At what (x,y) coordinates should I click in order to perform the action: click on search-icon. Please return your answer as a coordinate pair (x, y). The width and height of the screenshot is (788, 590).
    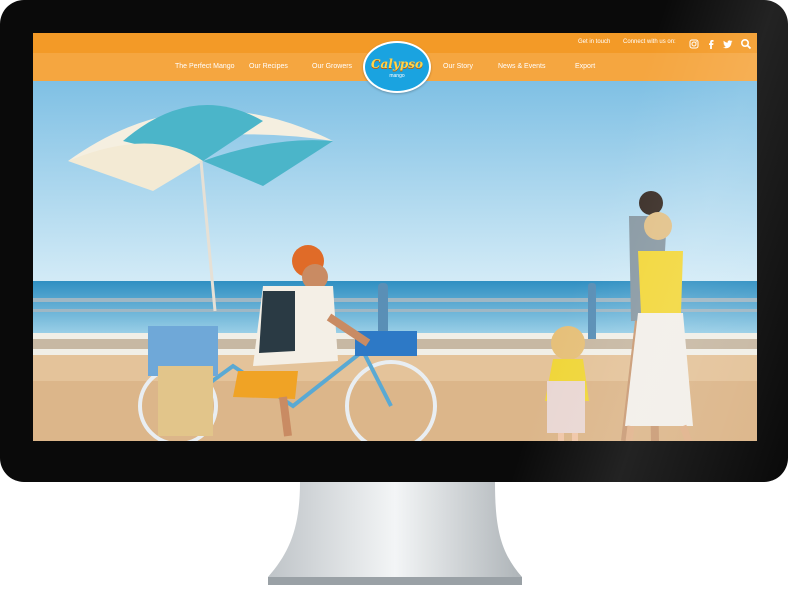
    Looking at the image, I should click on (746, 43).